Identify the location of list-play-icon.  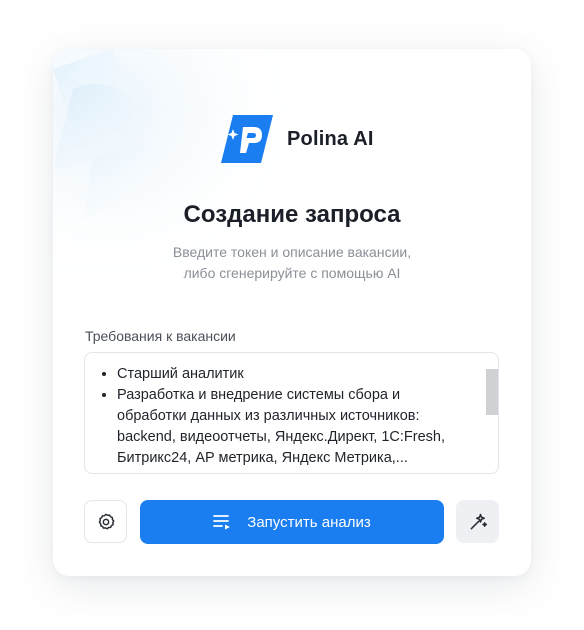
(223, 522).